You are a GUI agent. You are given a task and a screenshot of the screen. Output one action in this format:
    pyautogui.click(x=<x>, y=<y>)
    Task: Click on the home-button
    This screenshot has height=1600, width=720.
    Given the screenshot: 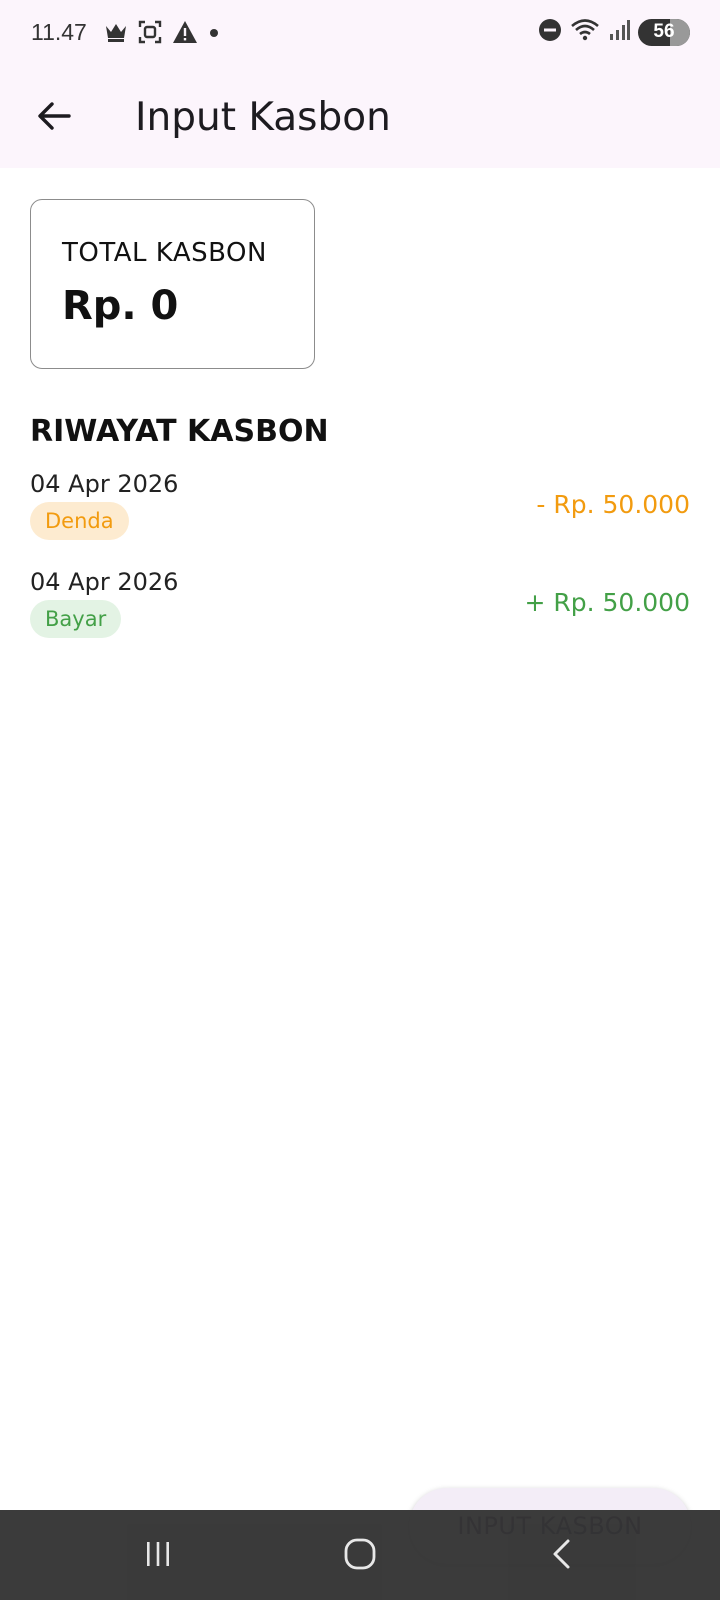 What is the action you would take?
    pyautogui.click(x=360, y=1556)
    